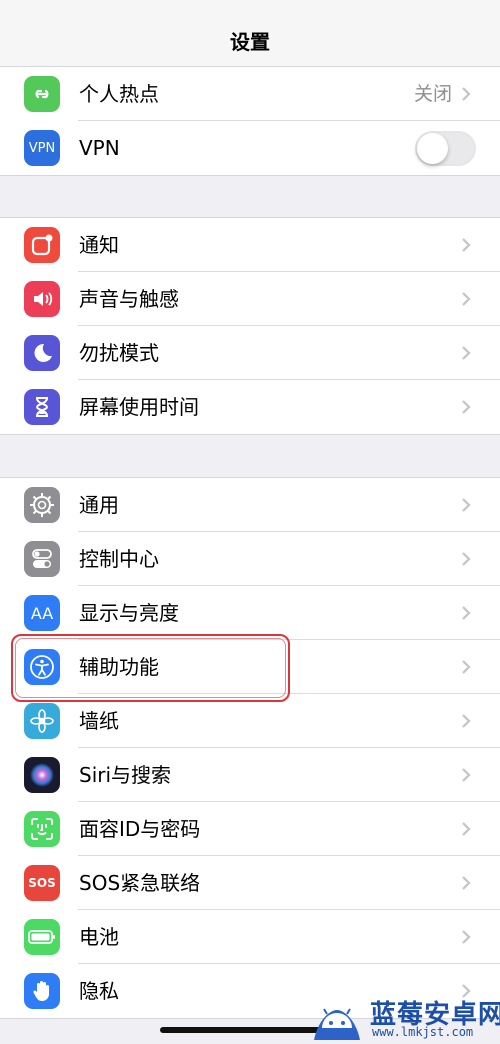 The height and width of the screenshot is (1044, 500). I want to click on vpn-icon: VPN, so click(42, 148).